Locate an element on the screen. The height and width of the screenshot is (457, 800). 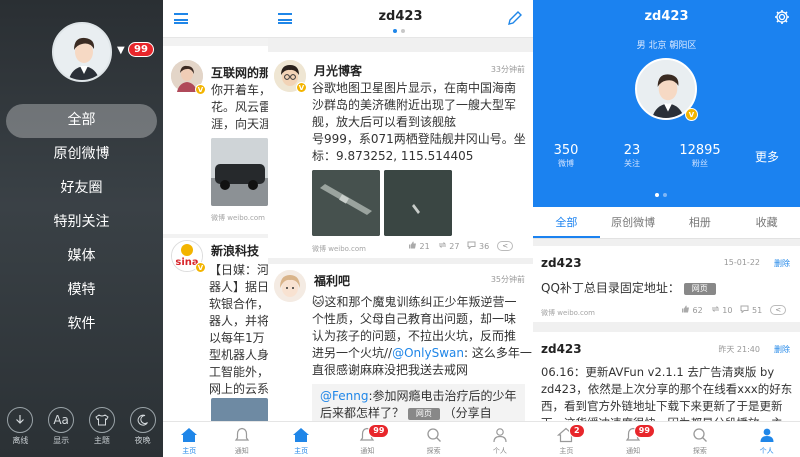
more-button: 更多 is located at coordinates (767, 156).